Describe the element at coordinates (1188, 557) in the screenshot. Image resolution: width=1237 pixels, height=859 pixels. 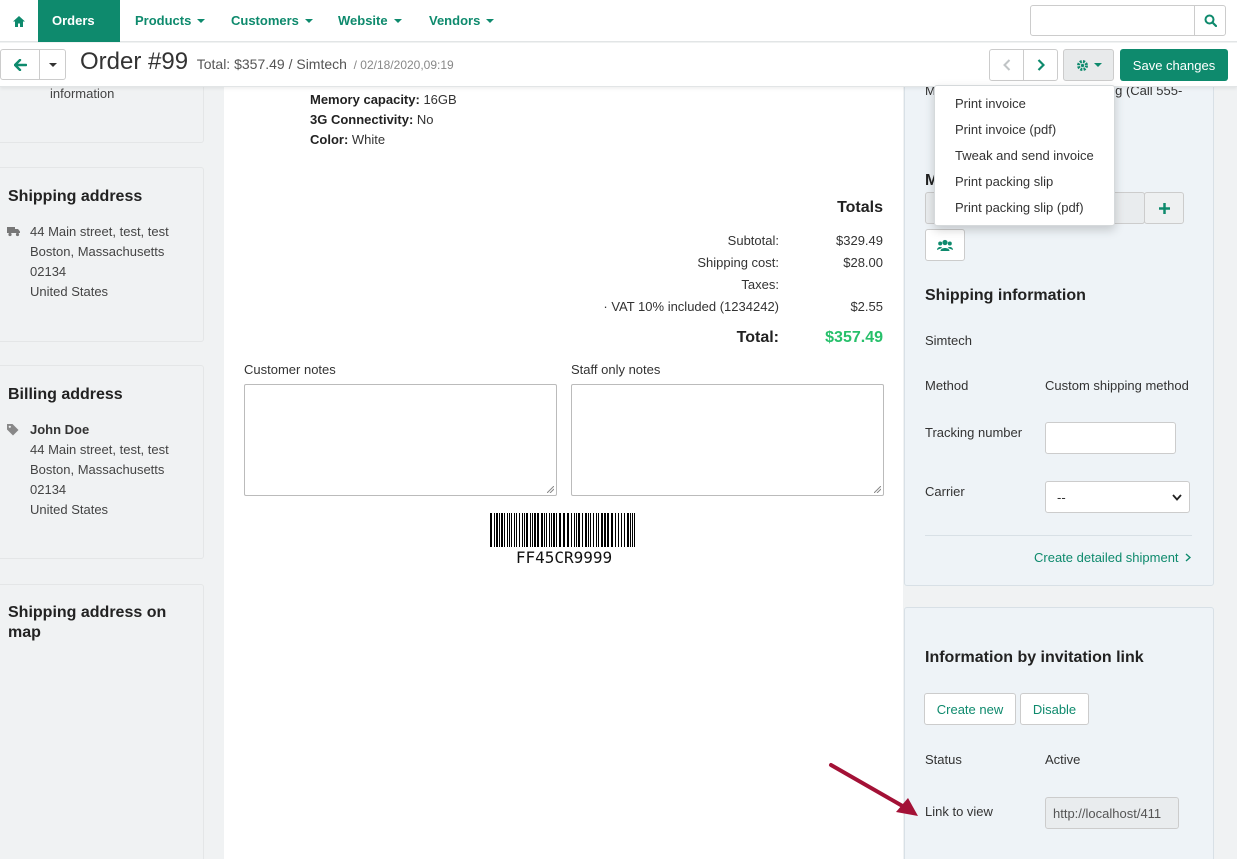
I see `chevron-right-icon` at that location.